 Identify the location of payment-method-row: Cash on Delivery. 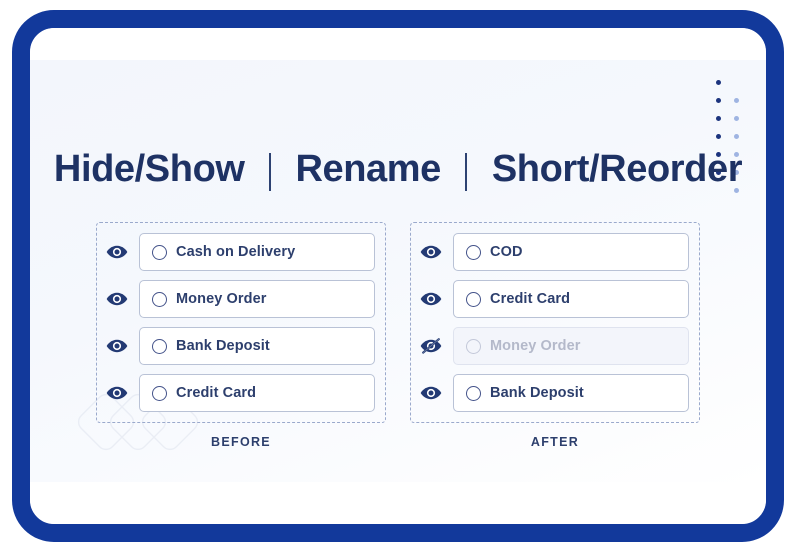
(240, 252).